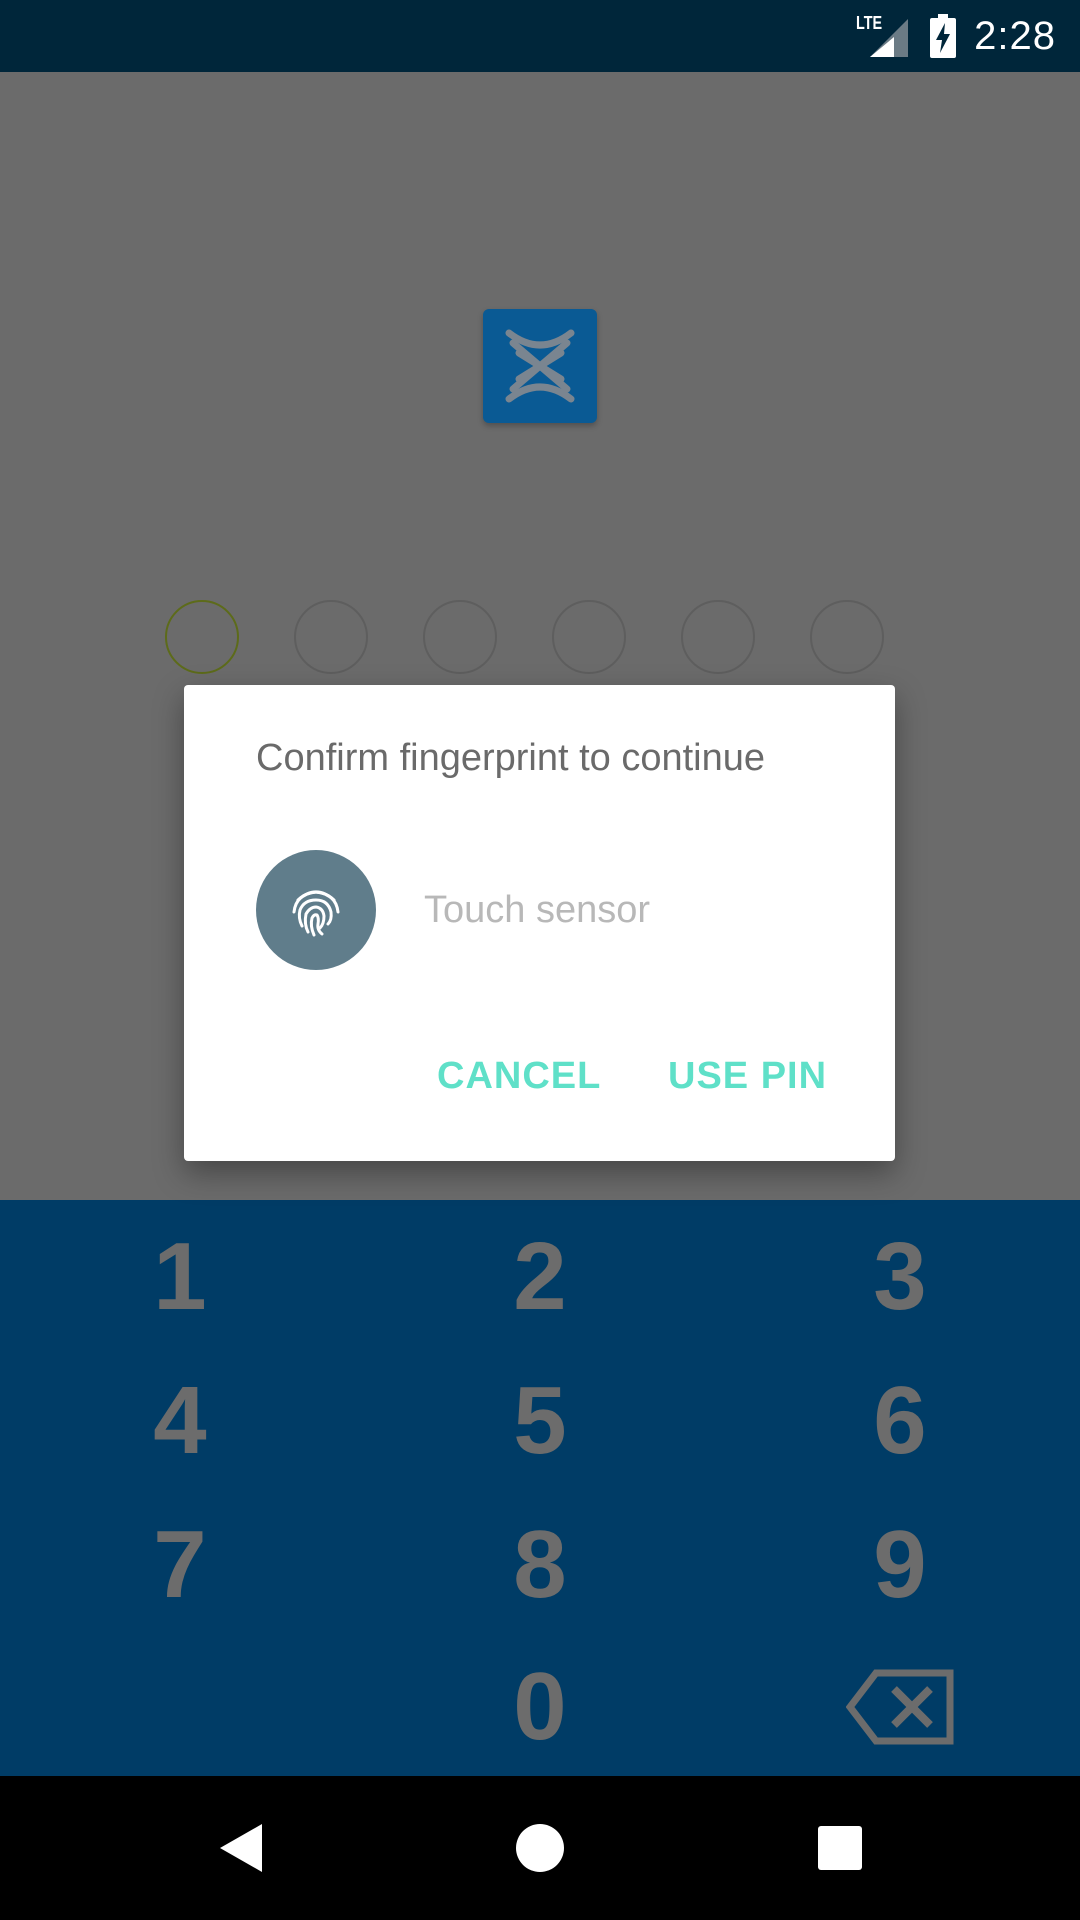 The width and height of the screenshot is (1080, 1920). What do you see at coordinates (540, 1277) in the screenshot?
I see `key-2: 2` at bounding box center [540, 1277].